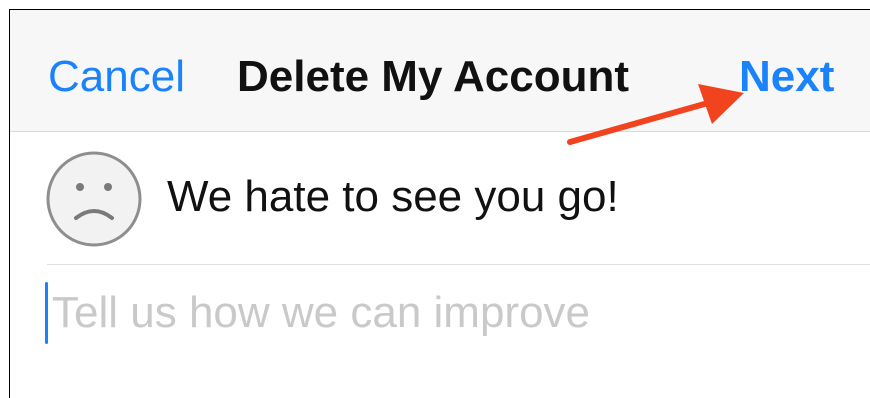 The image size is (870, 398). What do you see at coordinates (393, 196) in the screenshot?
I see `farewell-message: We hate to see you go!` at bounding box center [393, 196].